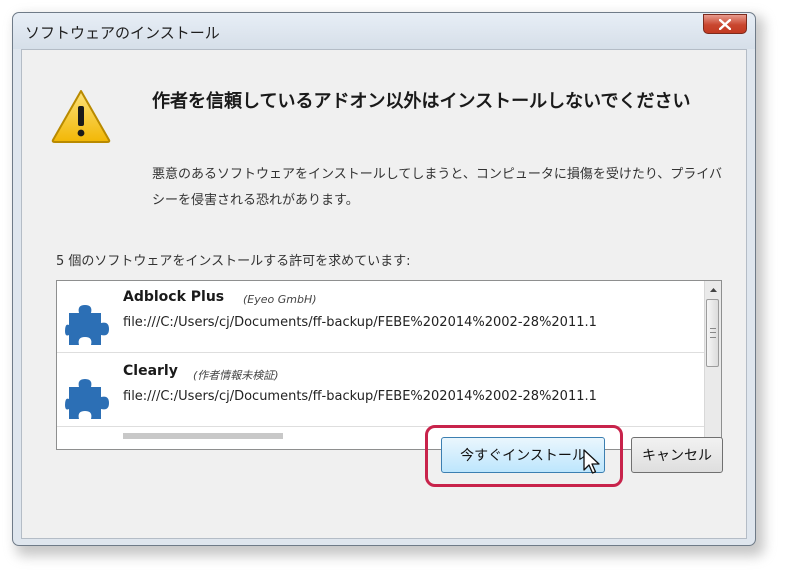  I want to click on scroll-up-icon, so click(713, 289).